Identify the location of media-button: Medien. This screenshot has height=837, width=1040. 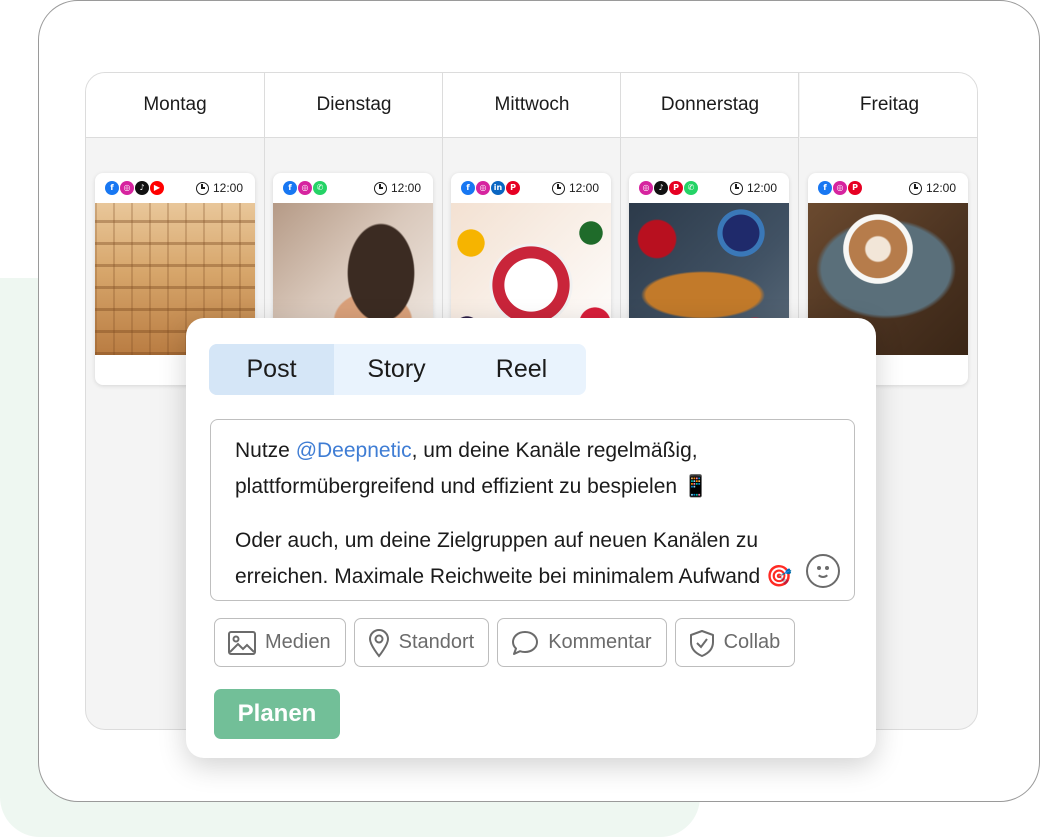
(280, 642).